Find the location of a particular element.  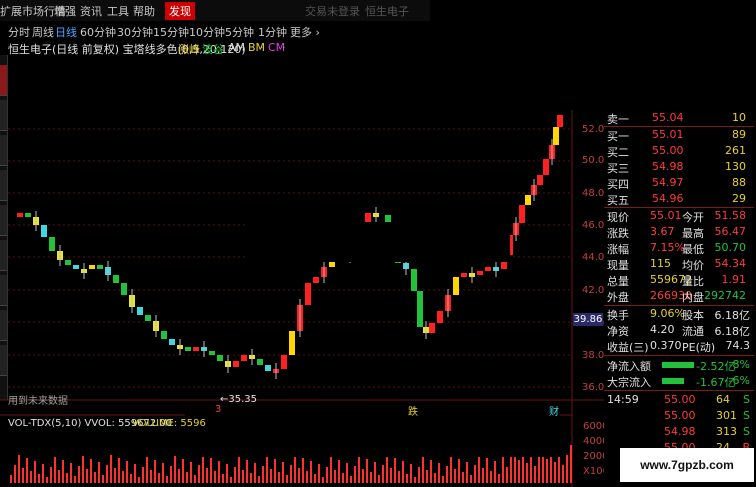

flow-label: 净流入额 is located at coordinates (629, 366).